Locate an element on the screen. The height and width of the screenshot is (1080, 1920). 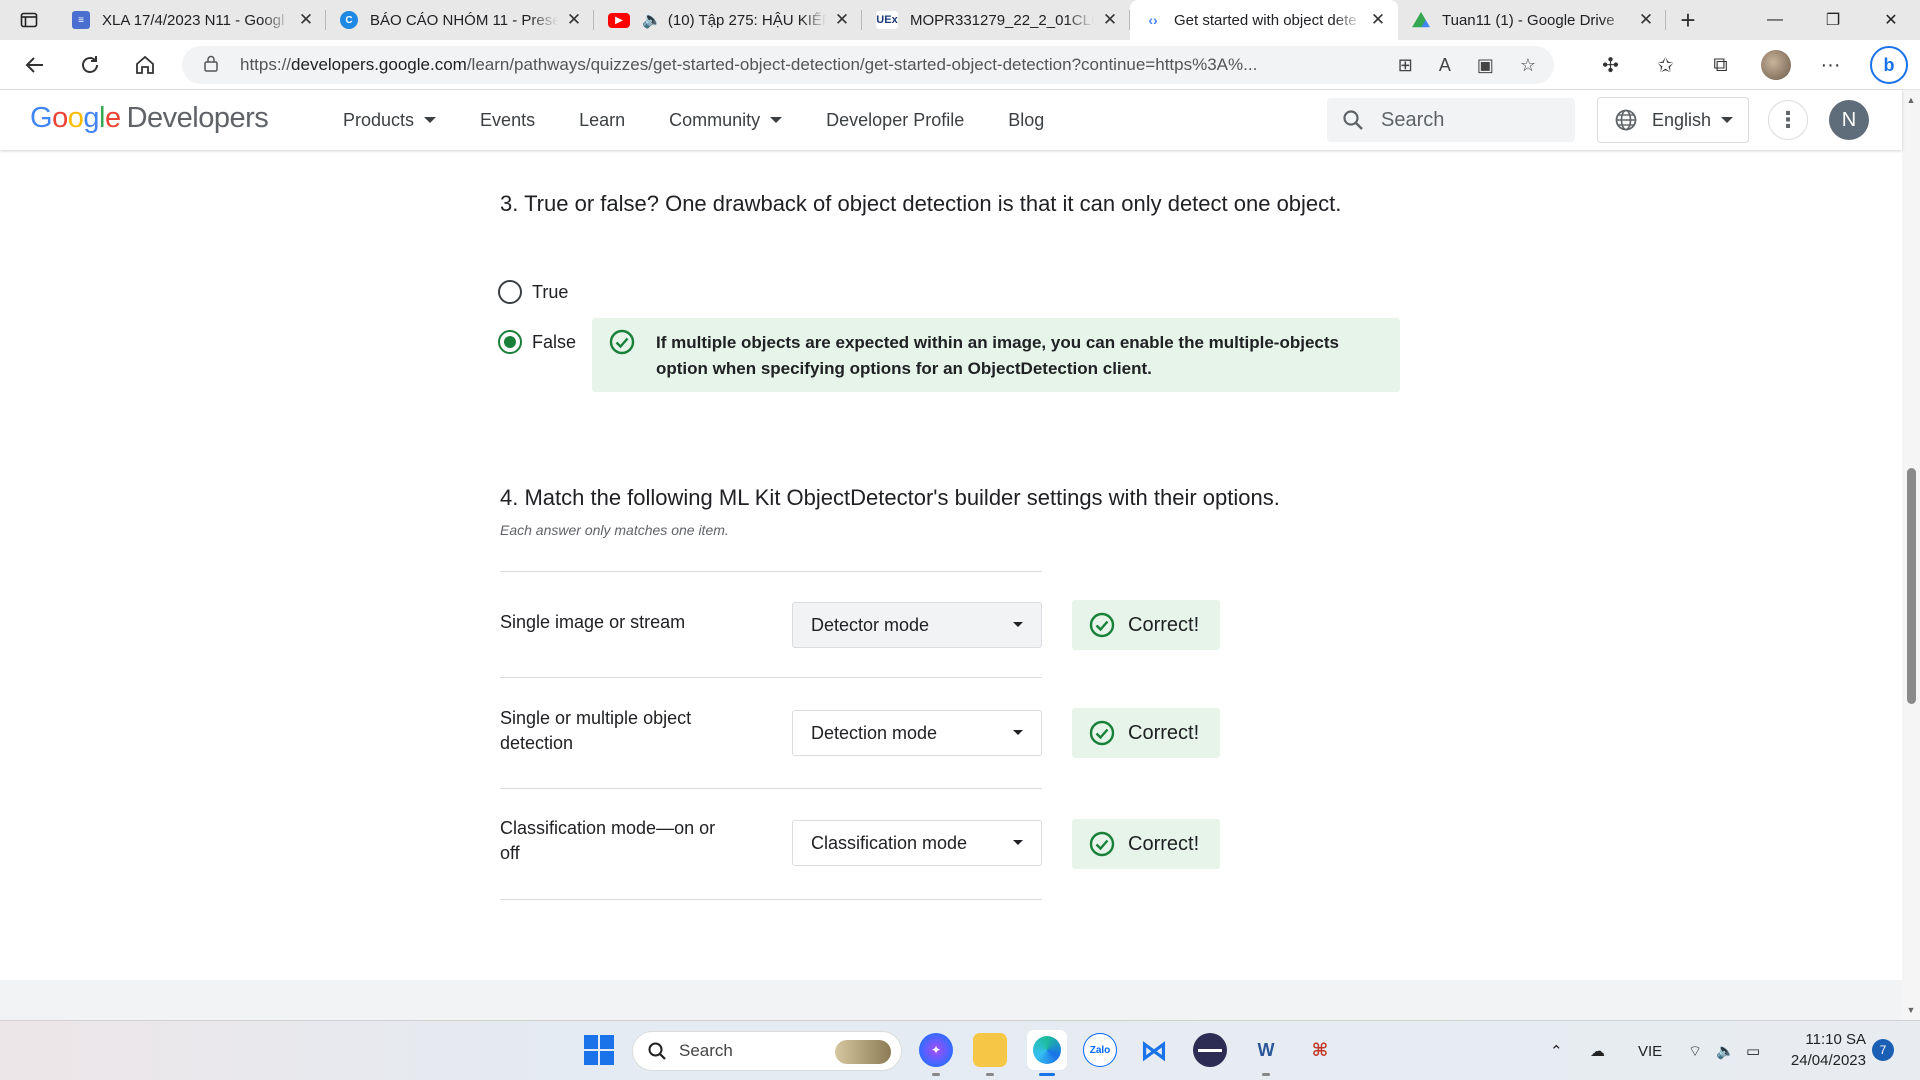
eclipse-icon is located at coordinates (1210, 1050).